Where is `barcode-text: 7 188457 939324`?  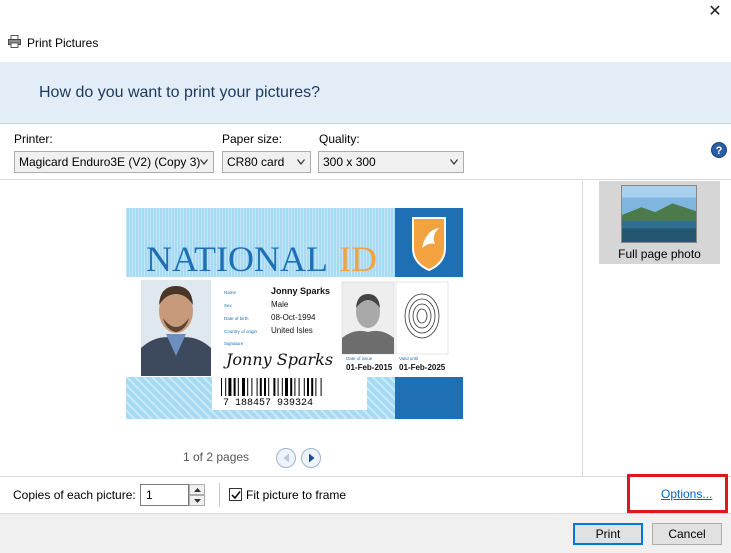 barcode-text: 7 188457 939324 is located at coordinates (268, 403).